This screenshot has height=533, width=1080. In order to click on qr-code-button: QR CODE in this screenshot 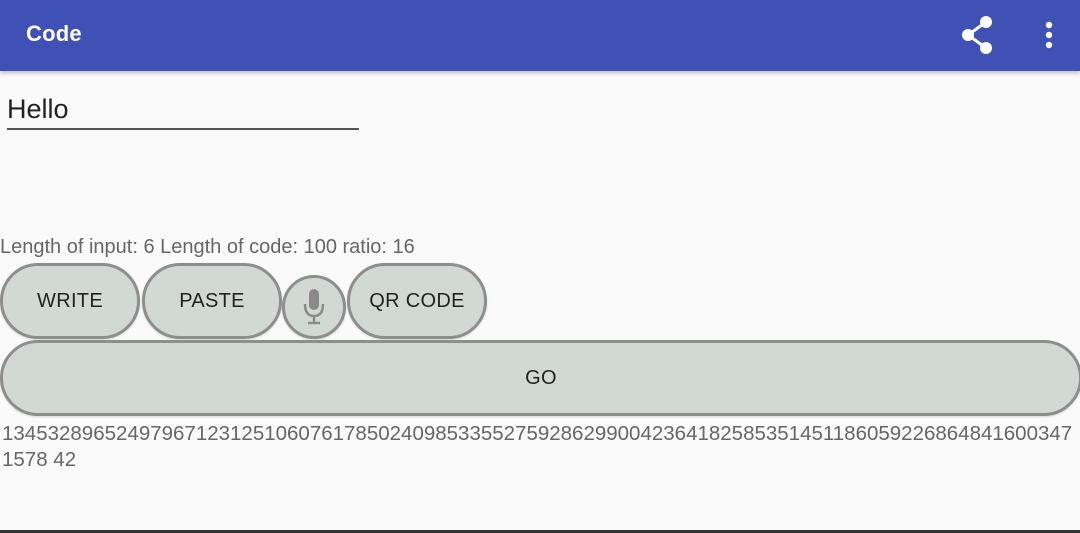, I will do `click(417, 301)`.